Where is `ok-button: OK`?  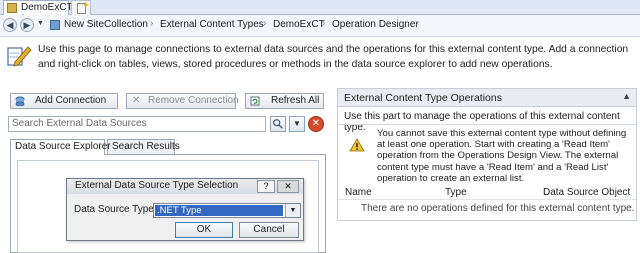 ok-button: OK is located at coordinates (204, 230).